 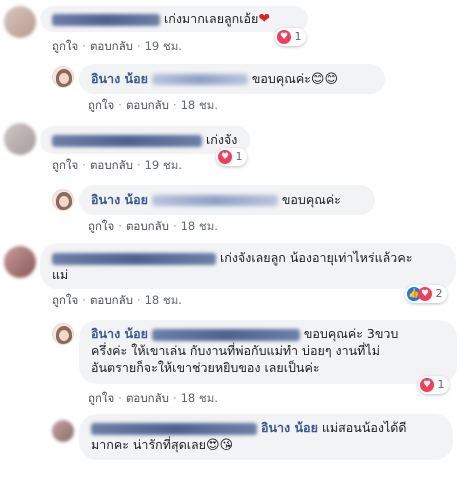 What do you see at coordinates (316, 257) in the screenshot?
I see `comment-text-line-1: เก่งจังเลยลูก น้องอายุเท่าไหร่แล้วคะ` at bounding box center [316, 257].